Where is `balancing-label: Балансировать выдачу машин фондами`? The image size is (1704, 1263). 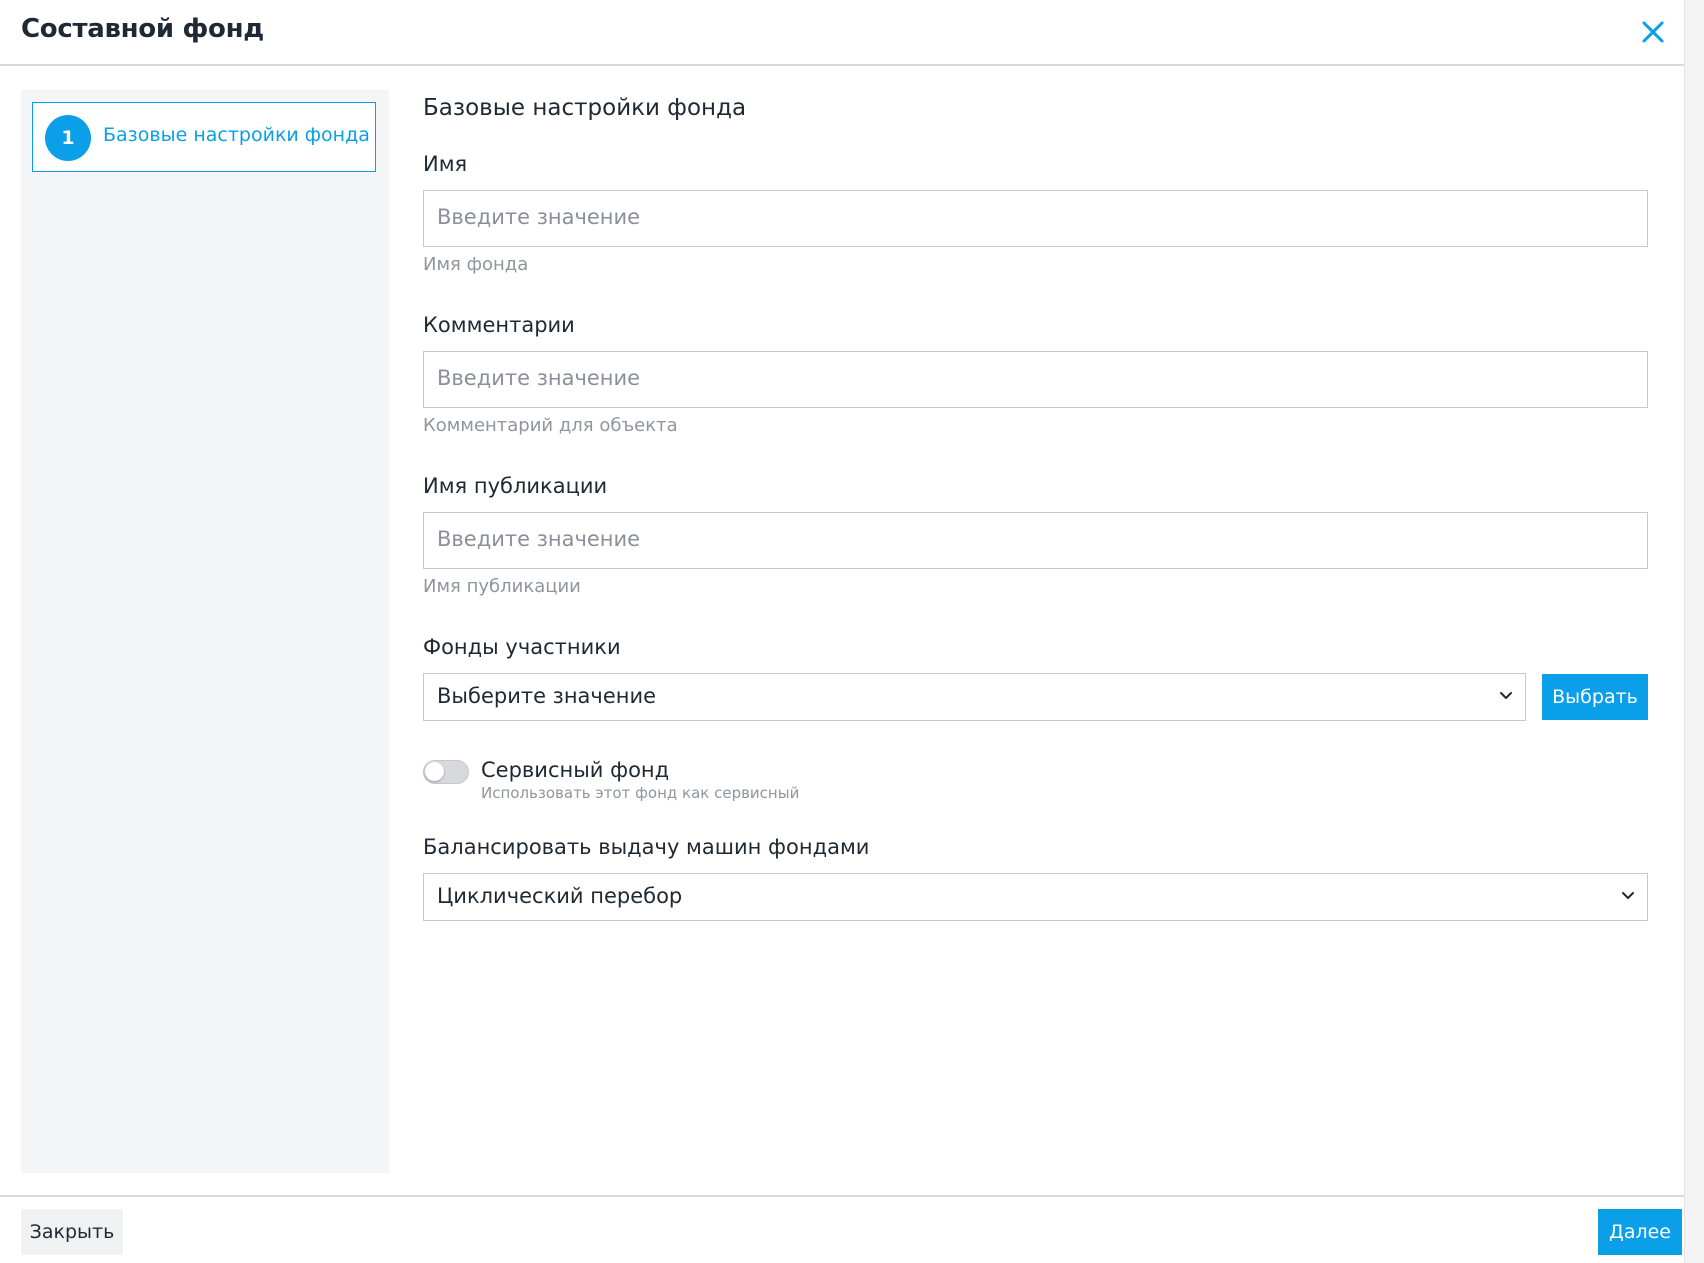
balancing-label: Балансировать выдачу машин фондами is located at coordinates (646, 847).